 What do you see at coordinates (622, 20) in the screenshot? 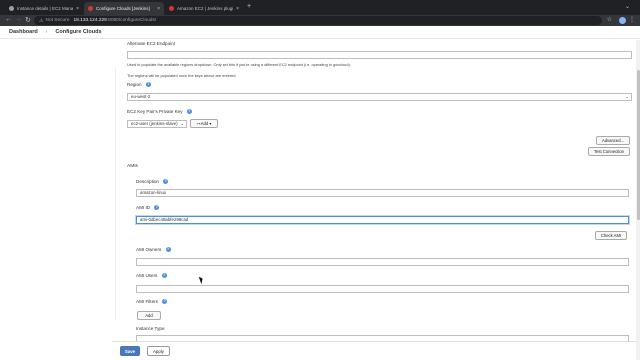
I see `profile-avatar` at bounding box center [622, 20].